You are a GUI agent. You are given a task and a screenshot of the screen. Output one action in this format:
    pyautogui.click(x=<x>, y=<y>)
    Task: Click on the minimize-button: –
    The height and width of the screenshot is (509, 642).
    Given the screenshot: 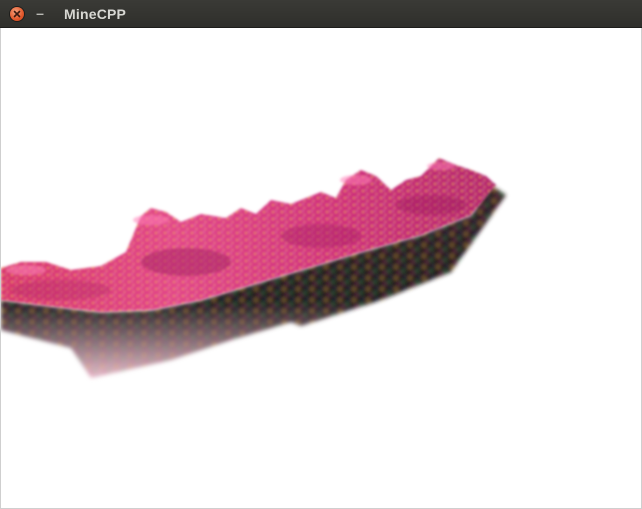 What is the action you would take?
    pyautogui.click(x=40, y=14)
    